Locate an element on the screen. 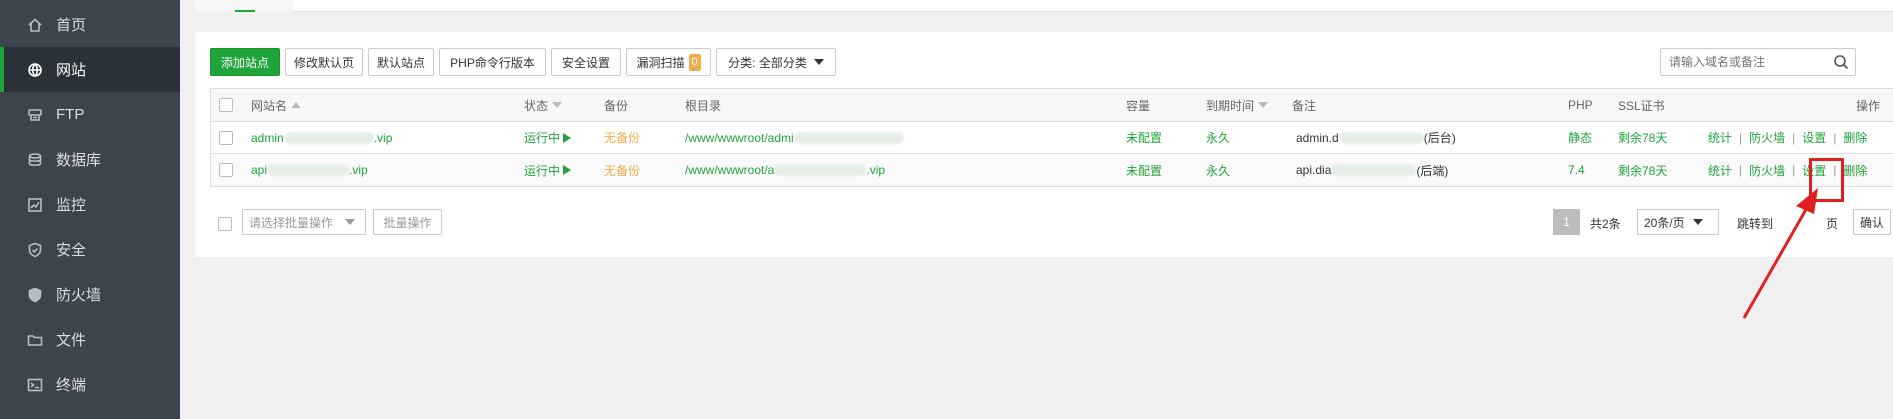 The image size is (1893, 419). sidebar-item-label: 首页 is located at coordinates (71, 25).